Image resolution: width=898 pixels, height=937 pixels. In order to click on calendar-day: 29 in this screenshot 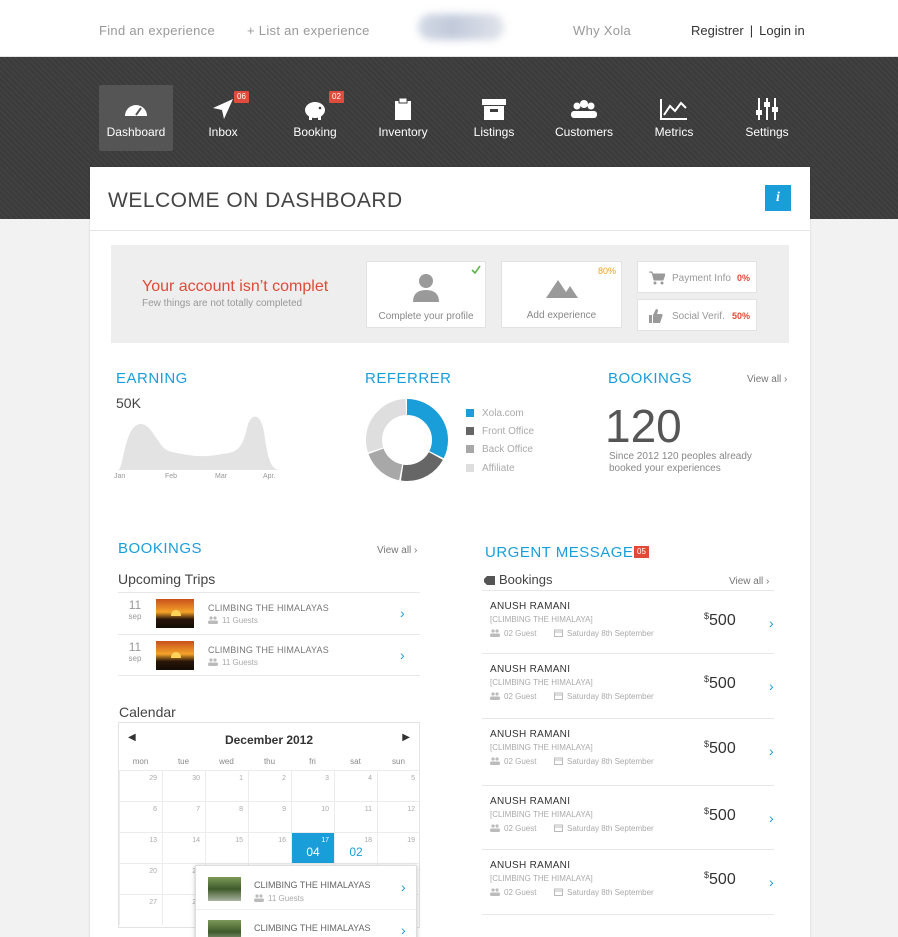, I will do `click(140, 785)`.